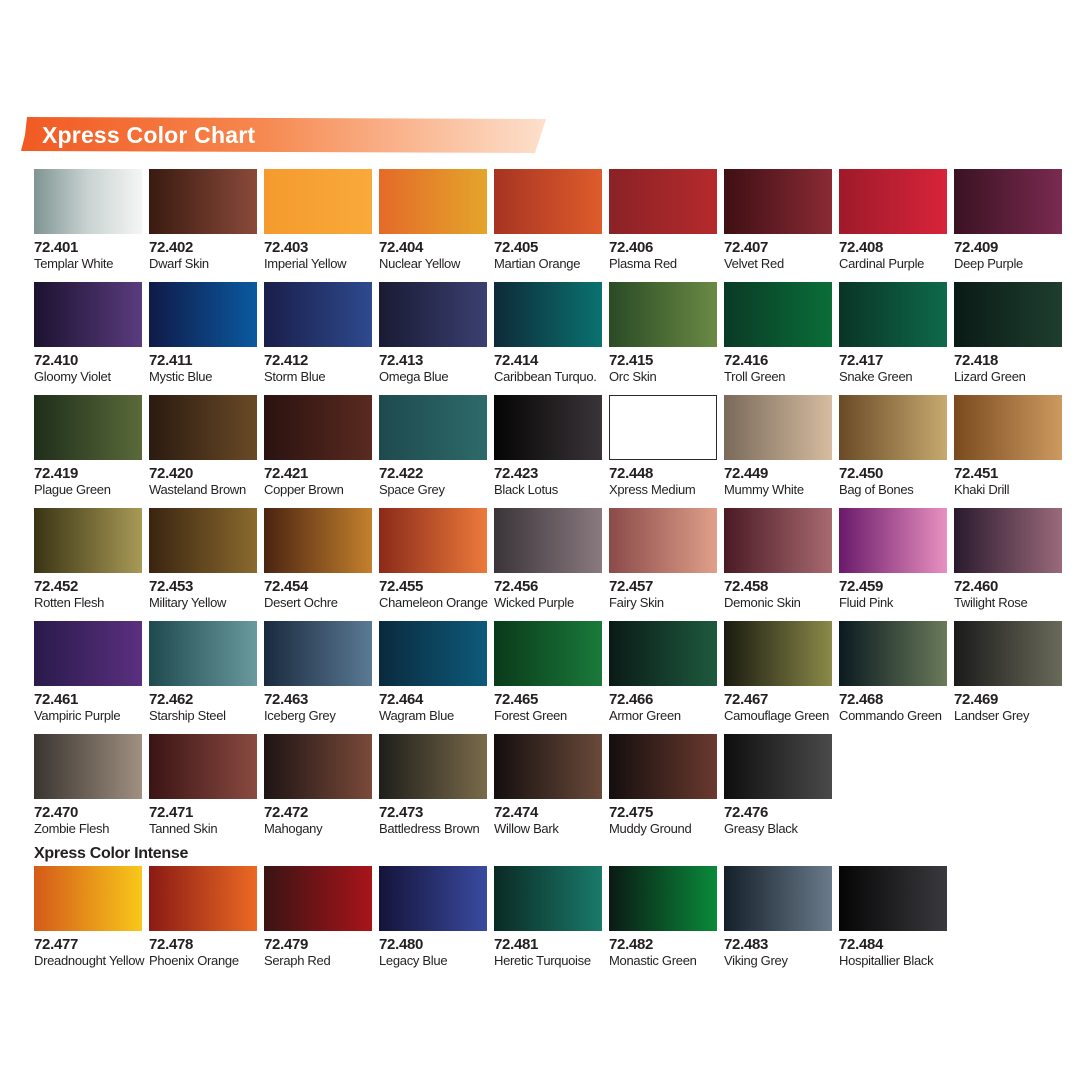 This screenshot has width=1081, height=1081. Describe the element at coordinates (537, 263) in the screenshot. I see `color-name: Martian Orange` at that location.